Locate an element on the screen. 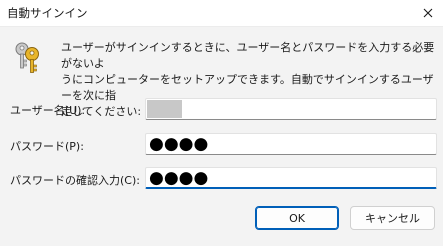  username-label: ユーザー名(U): is located at coordinates (48, 110).